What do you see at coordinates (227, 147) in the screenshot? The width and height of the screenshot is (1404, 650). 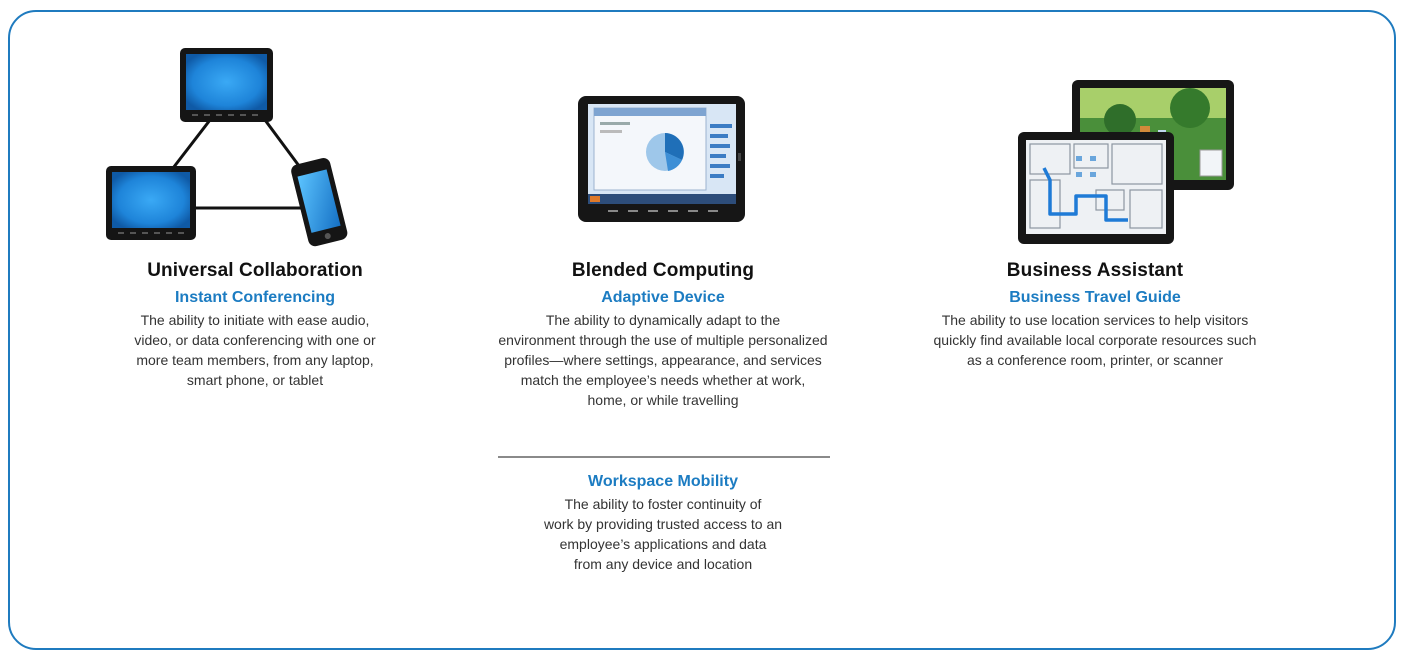 I see `connected-devices-illustration` at bounding box center [227, 147].